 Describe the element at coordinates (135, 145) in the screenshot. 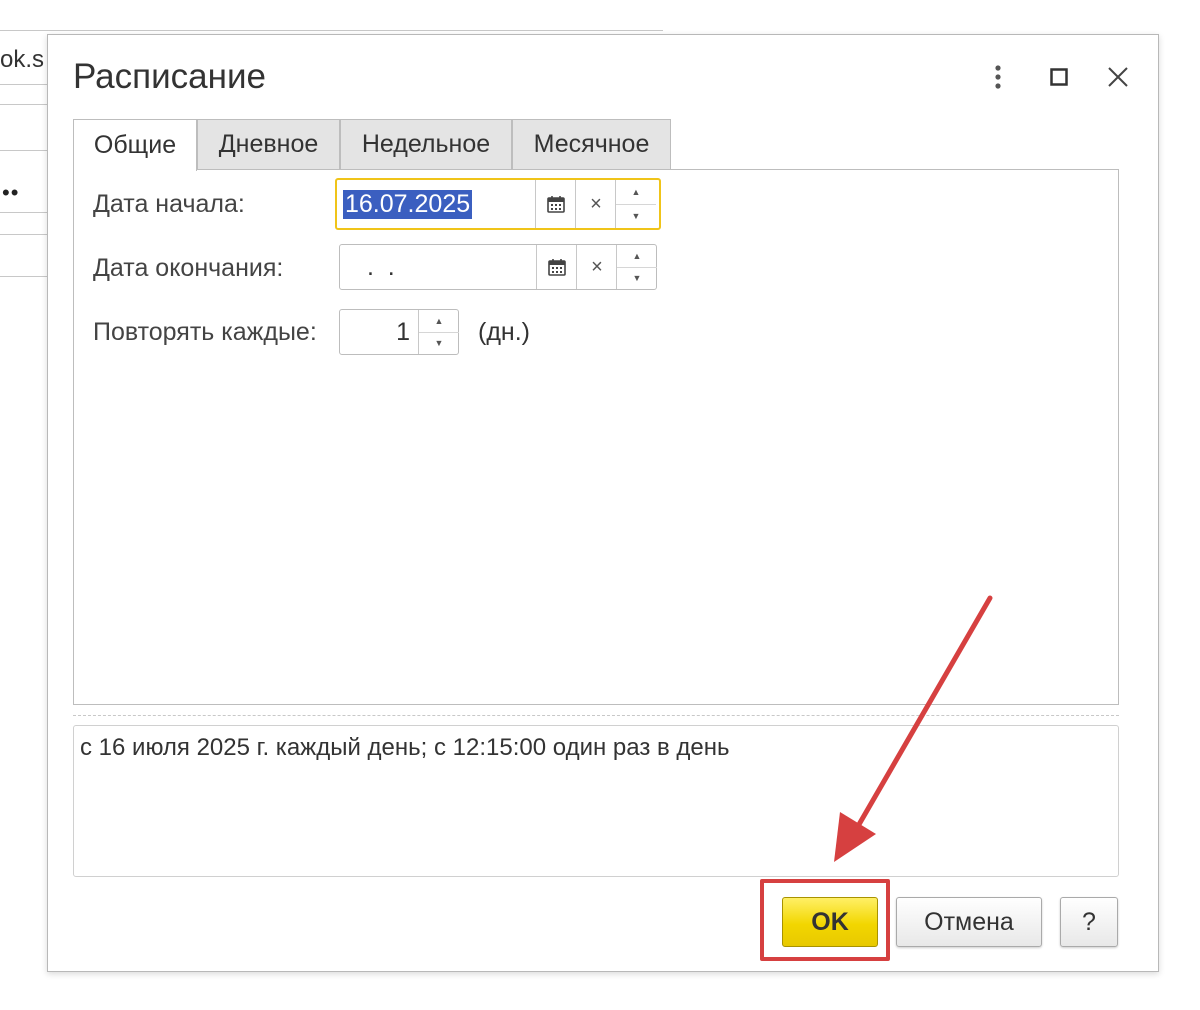

I see `tab-general: Общие` at that location.